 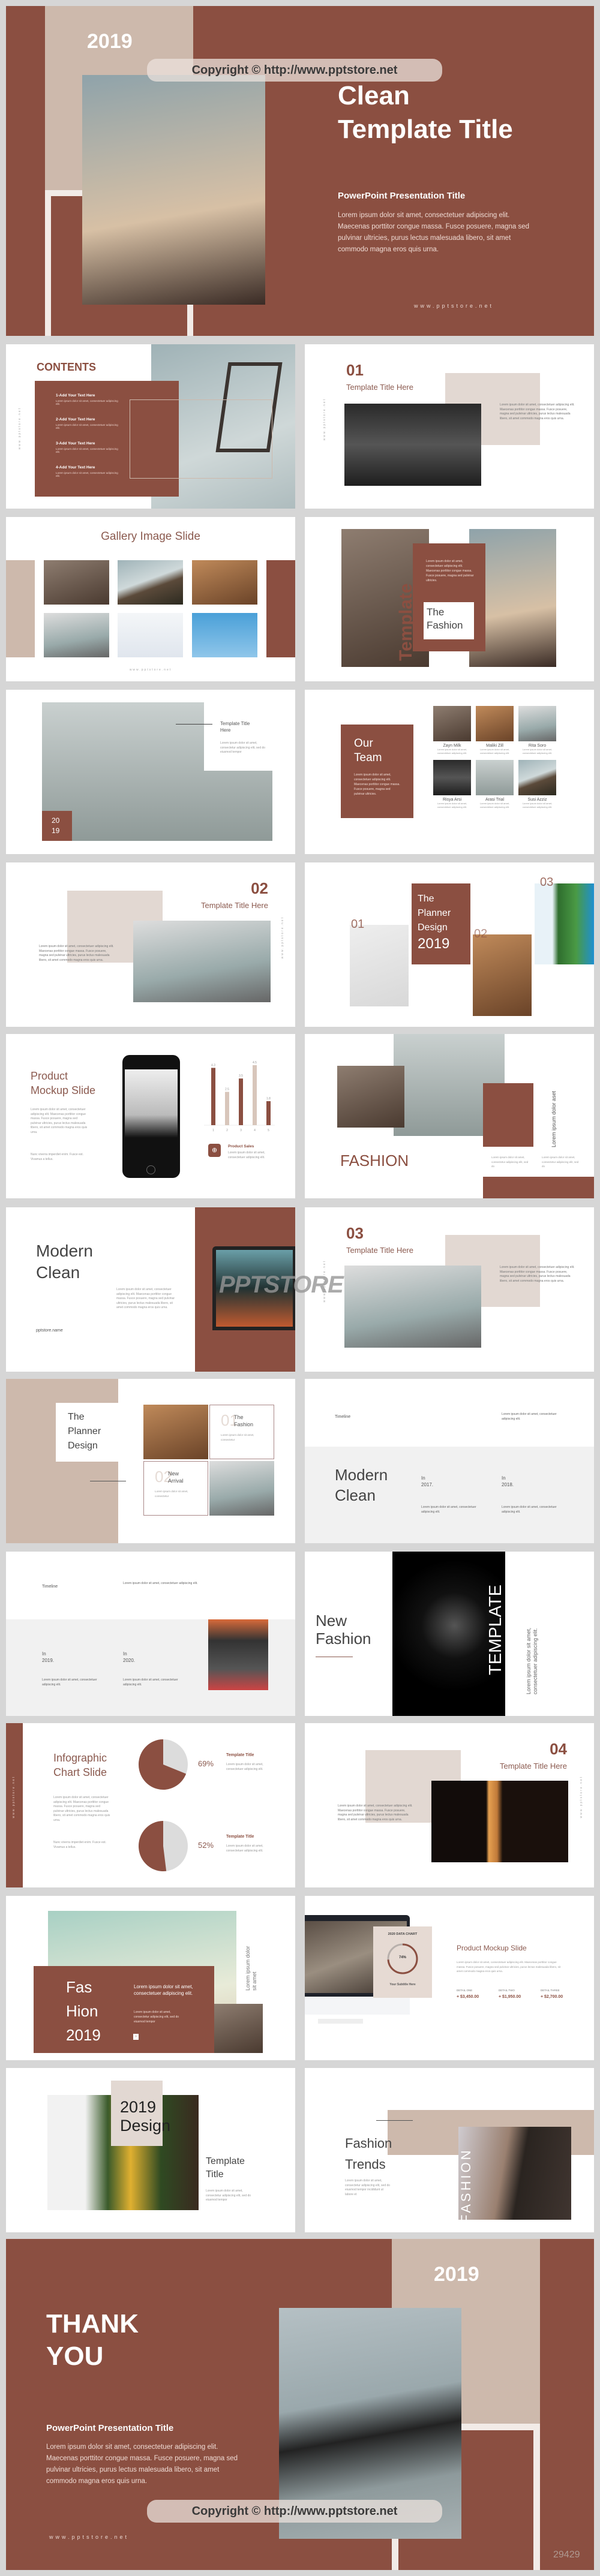 What do you see at coordinates (226, 2168) in the screenshot?
I see `subtitle: Template Title` at bounding box center [226, 2168].